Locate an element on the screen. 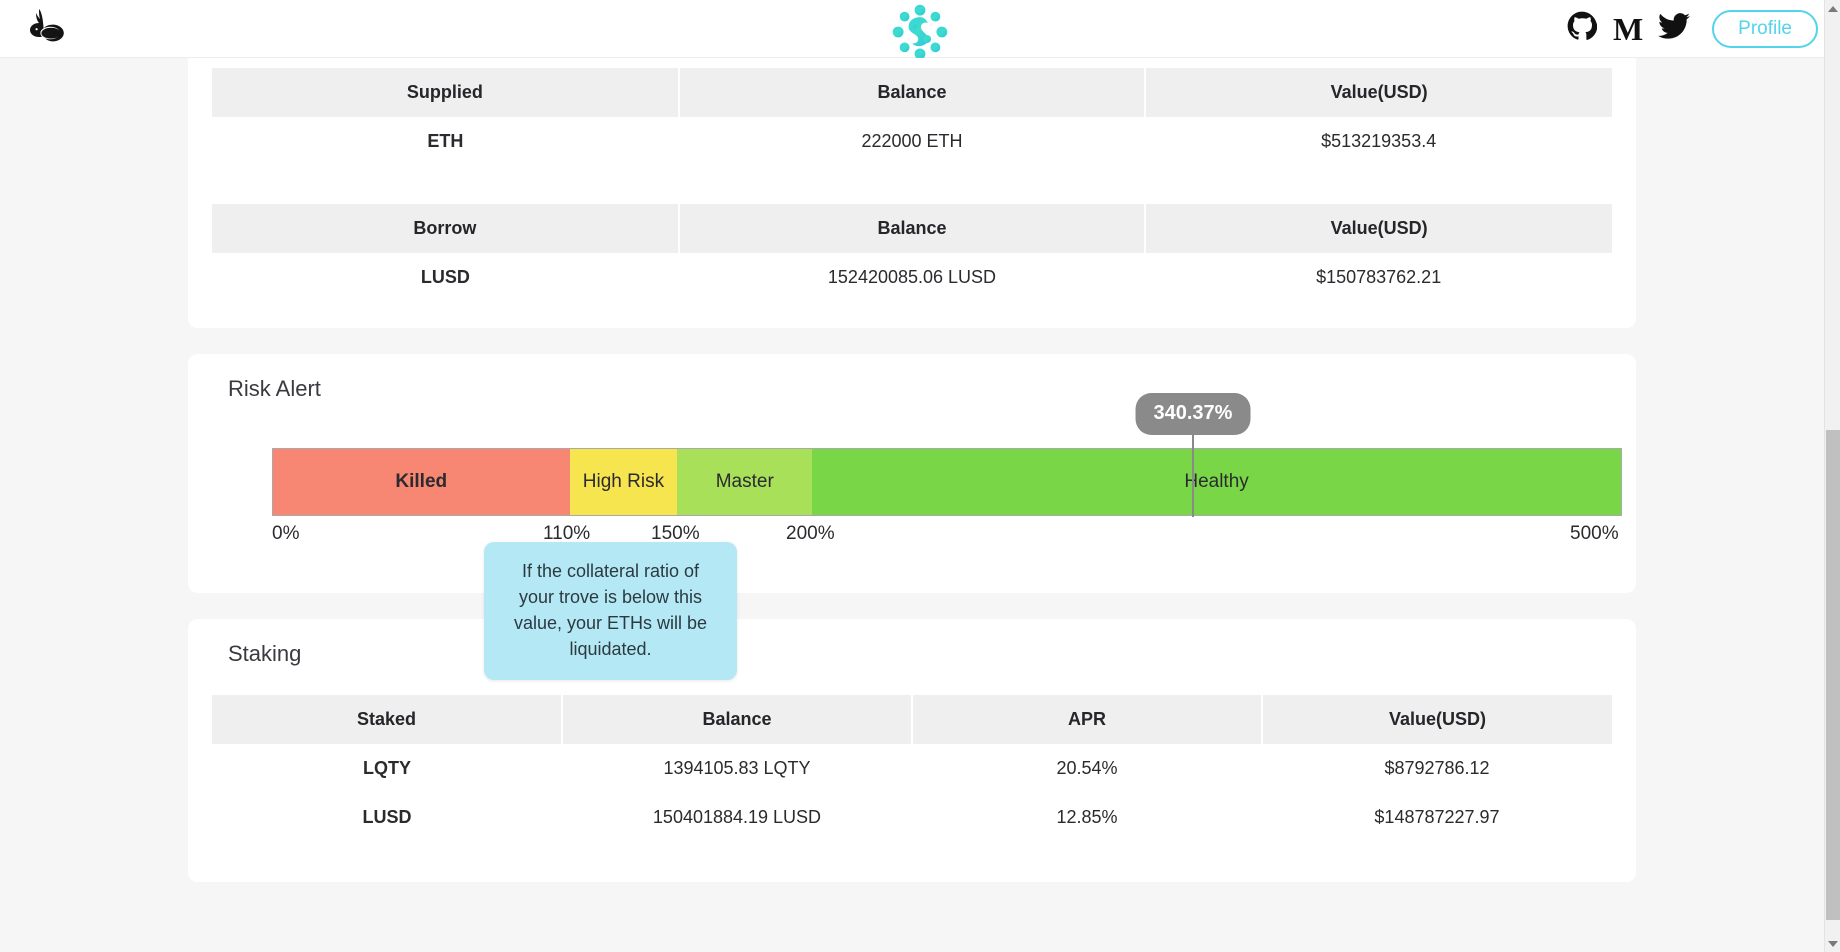 Image resolution: width=1840 pixels, height=952 pixels. top-navigation-bar: M Profile is located at coordinates (920, 30).